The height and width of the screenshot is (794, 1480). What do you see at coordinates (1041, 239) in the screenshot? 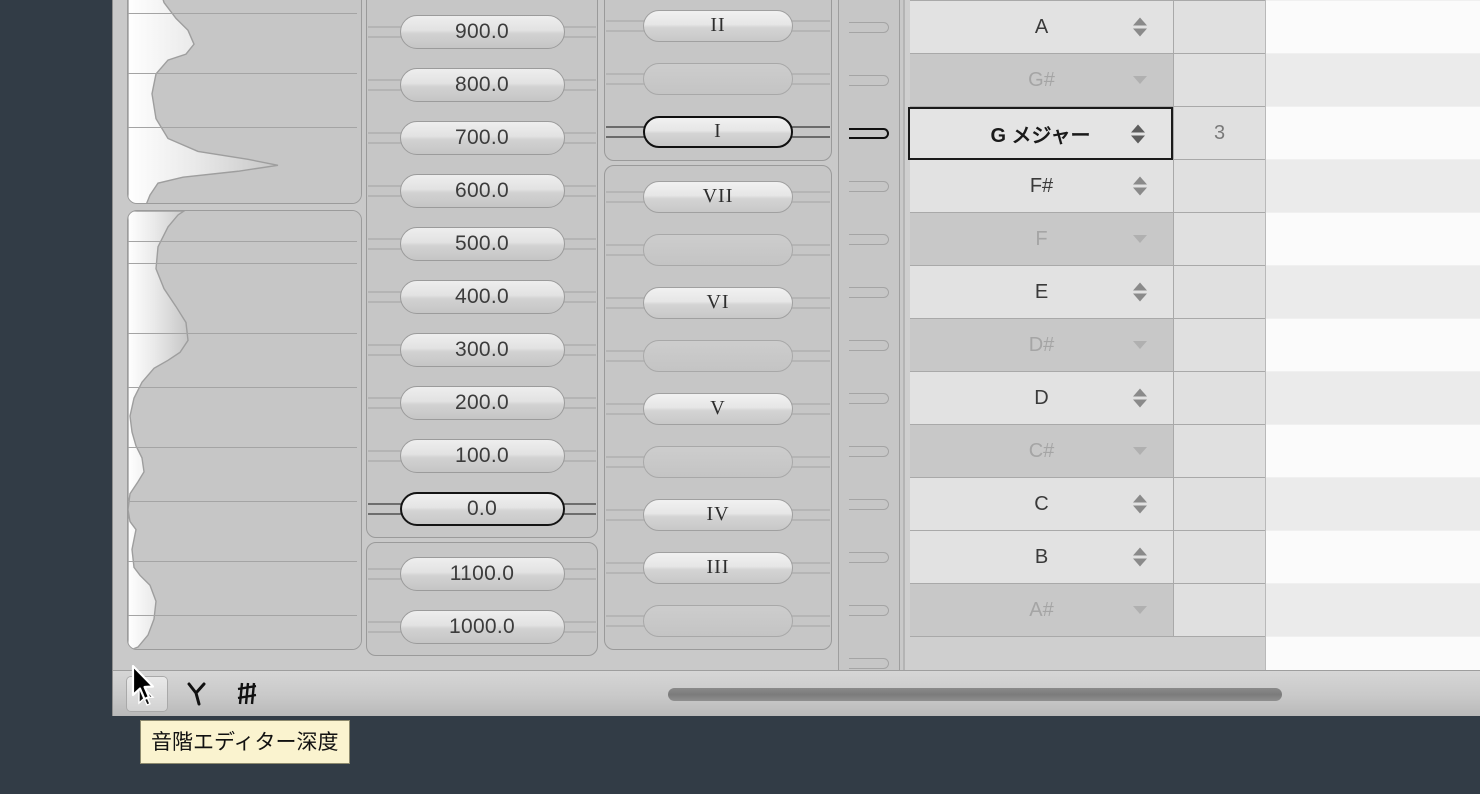
I see `note-row: F` at bounding box center [1041, 239].